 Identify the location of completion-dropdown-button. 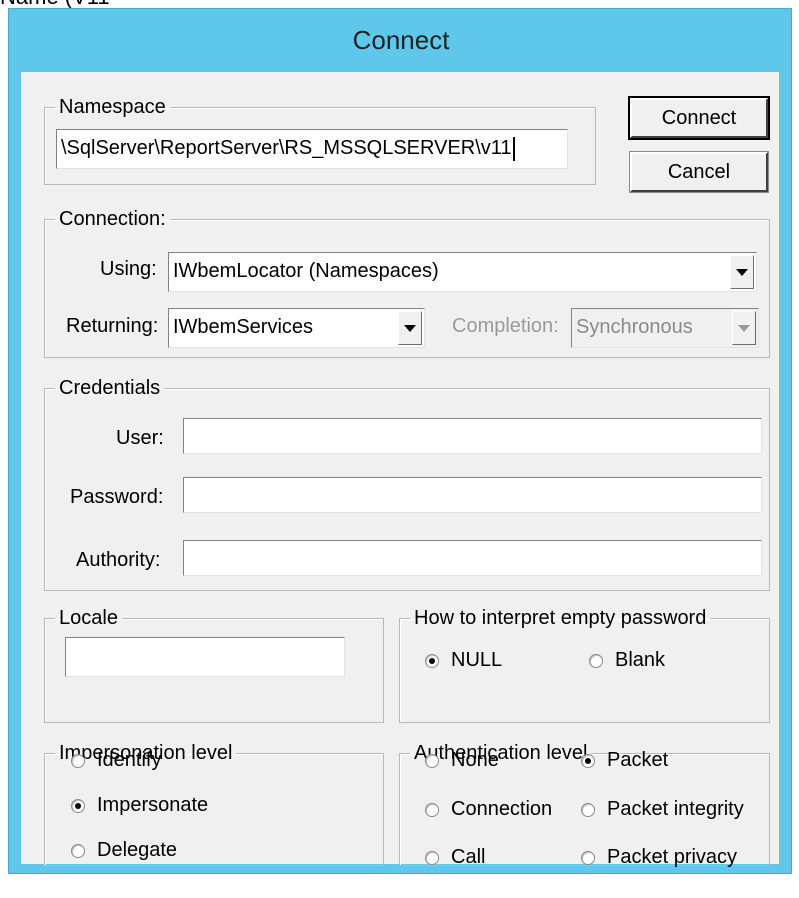
(744, 328).